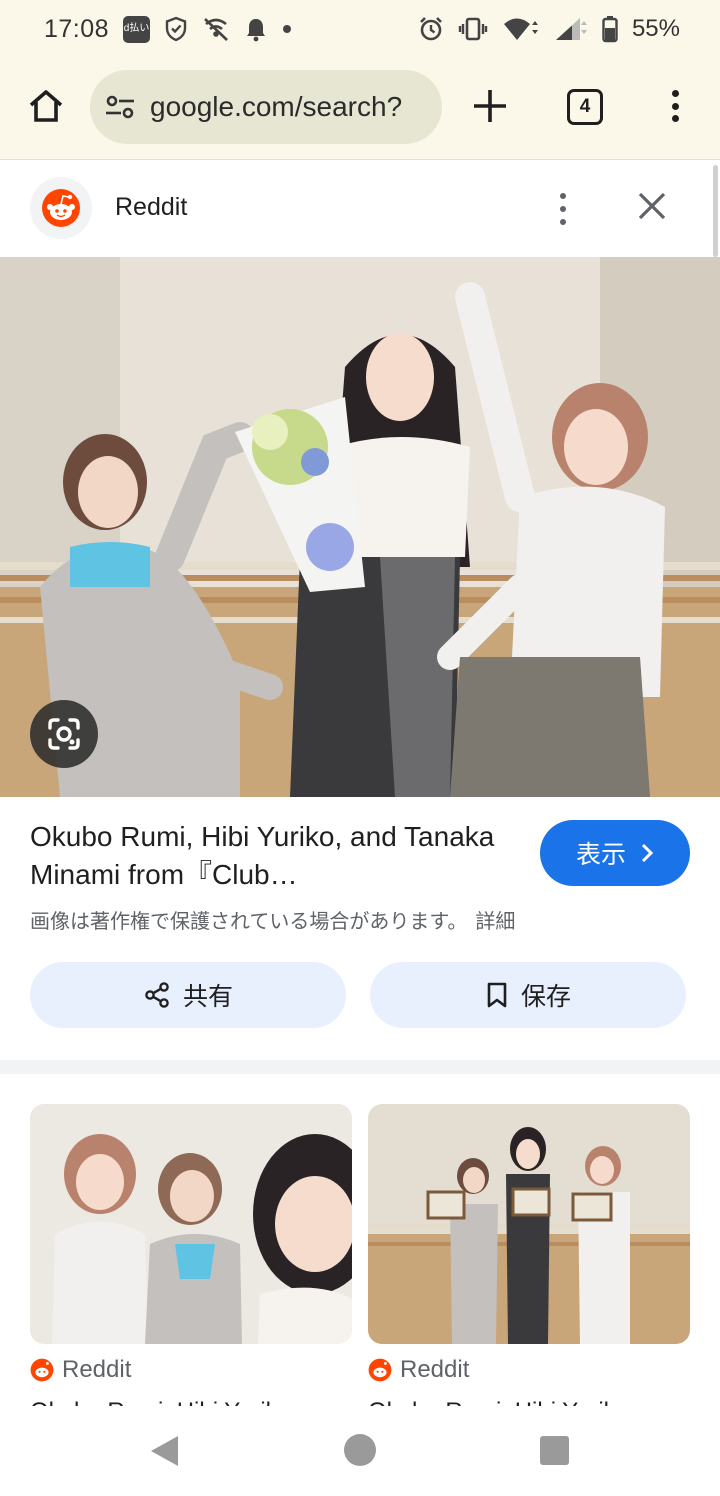  Describe the element at coordinates (571, 29) in the screenshot. I see `signal-icon` at that location.